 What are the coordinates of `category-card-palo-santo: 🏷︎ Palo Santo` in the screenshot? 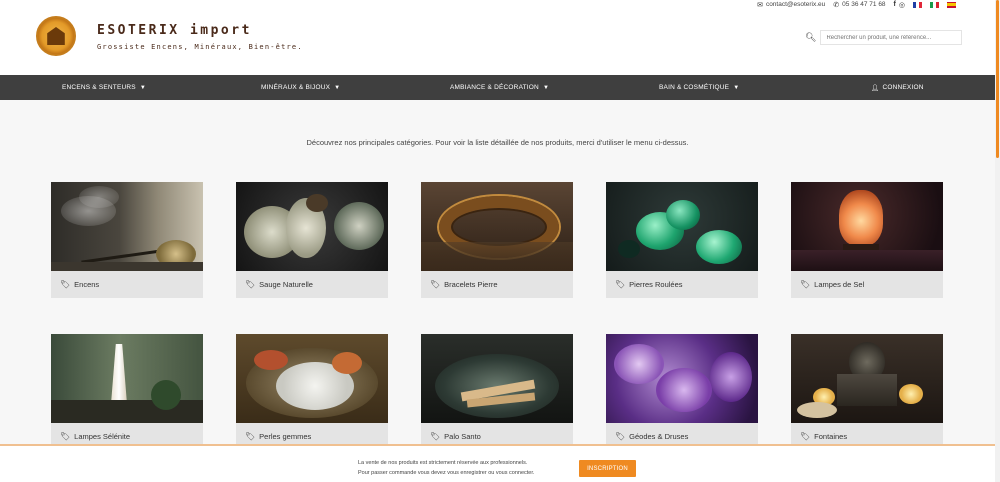 It's located at (497, 392).